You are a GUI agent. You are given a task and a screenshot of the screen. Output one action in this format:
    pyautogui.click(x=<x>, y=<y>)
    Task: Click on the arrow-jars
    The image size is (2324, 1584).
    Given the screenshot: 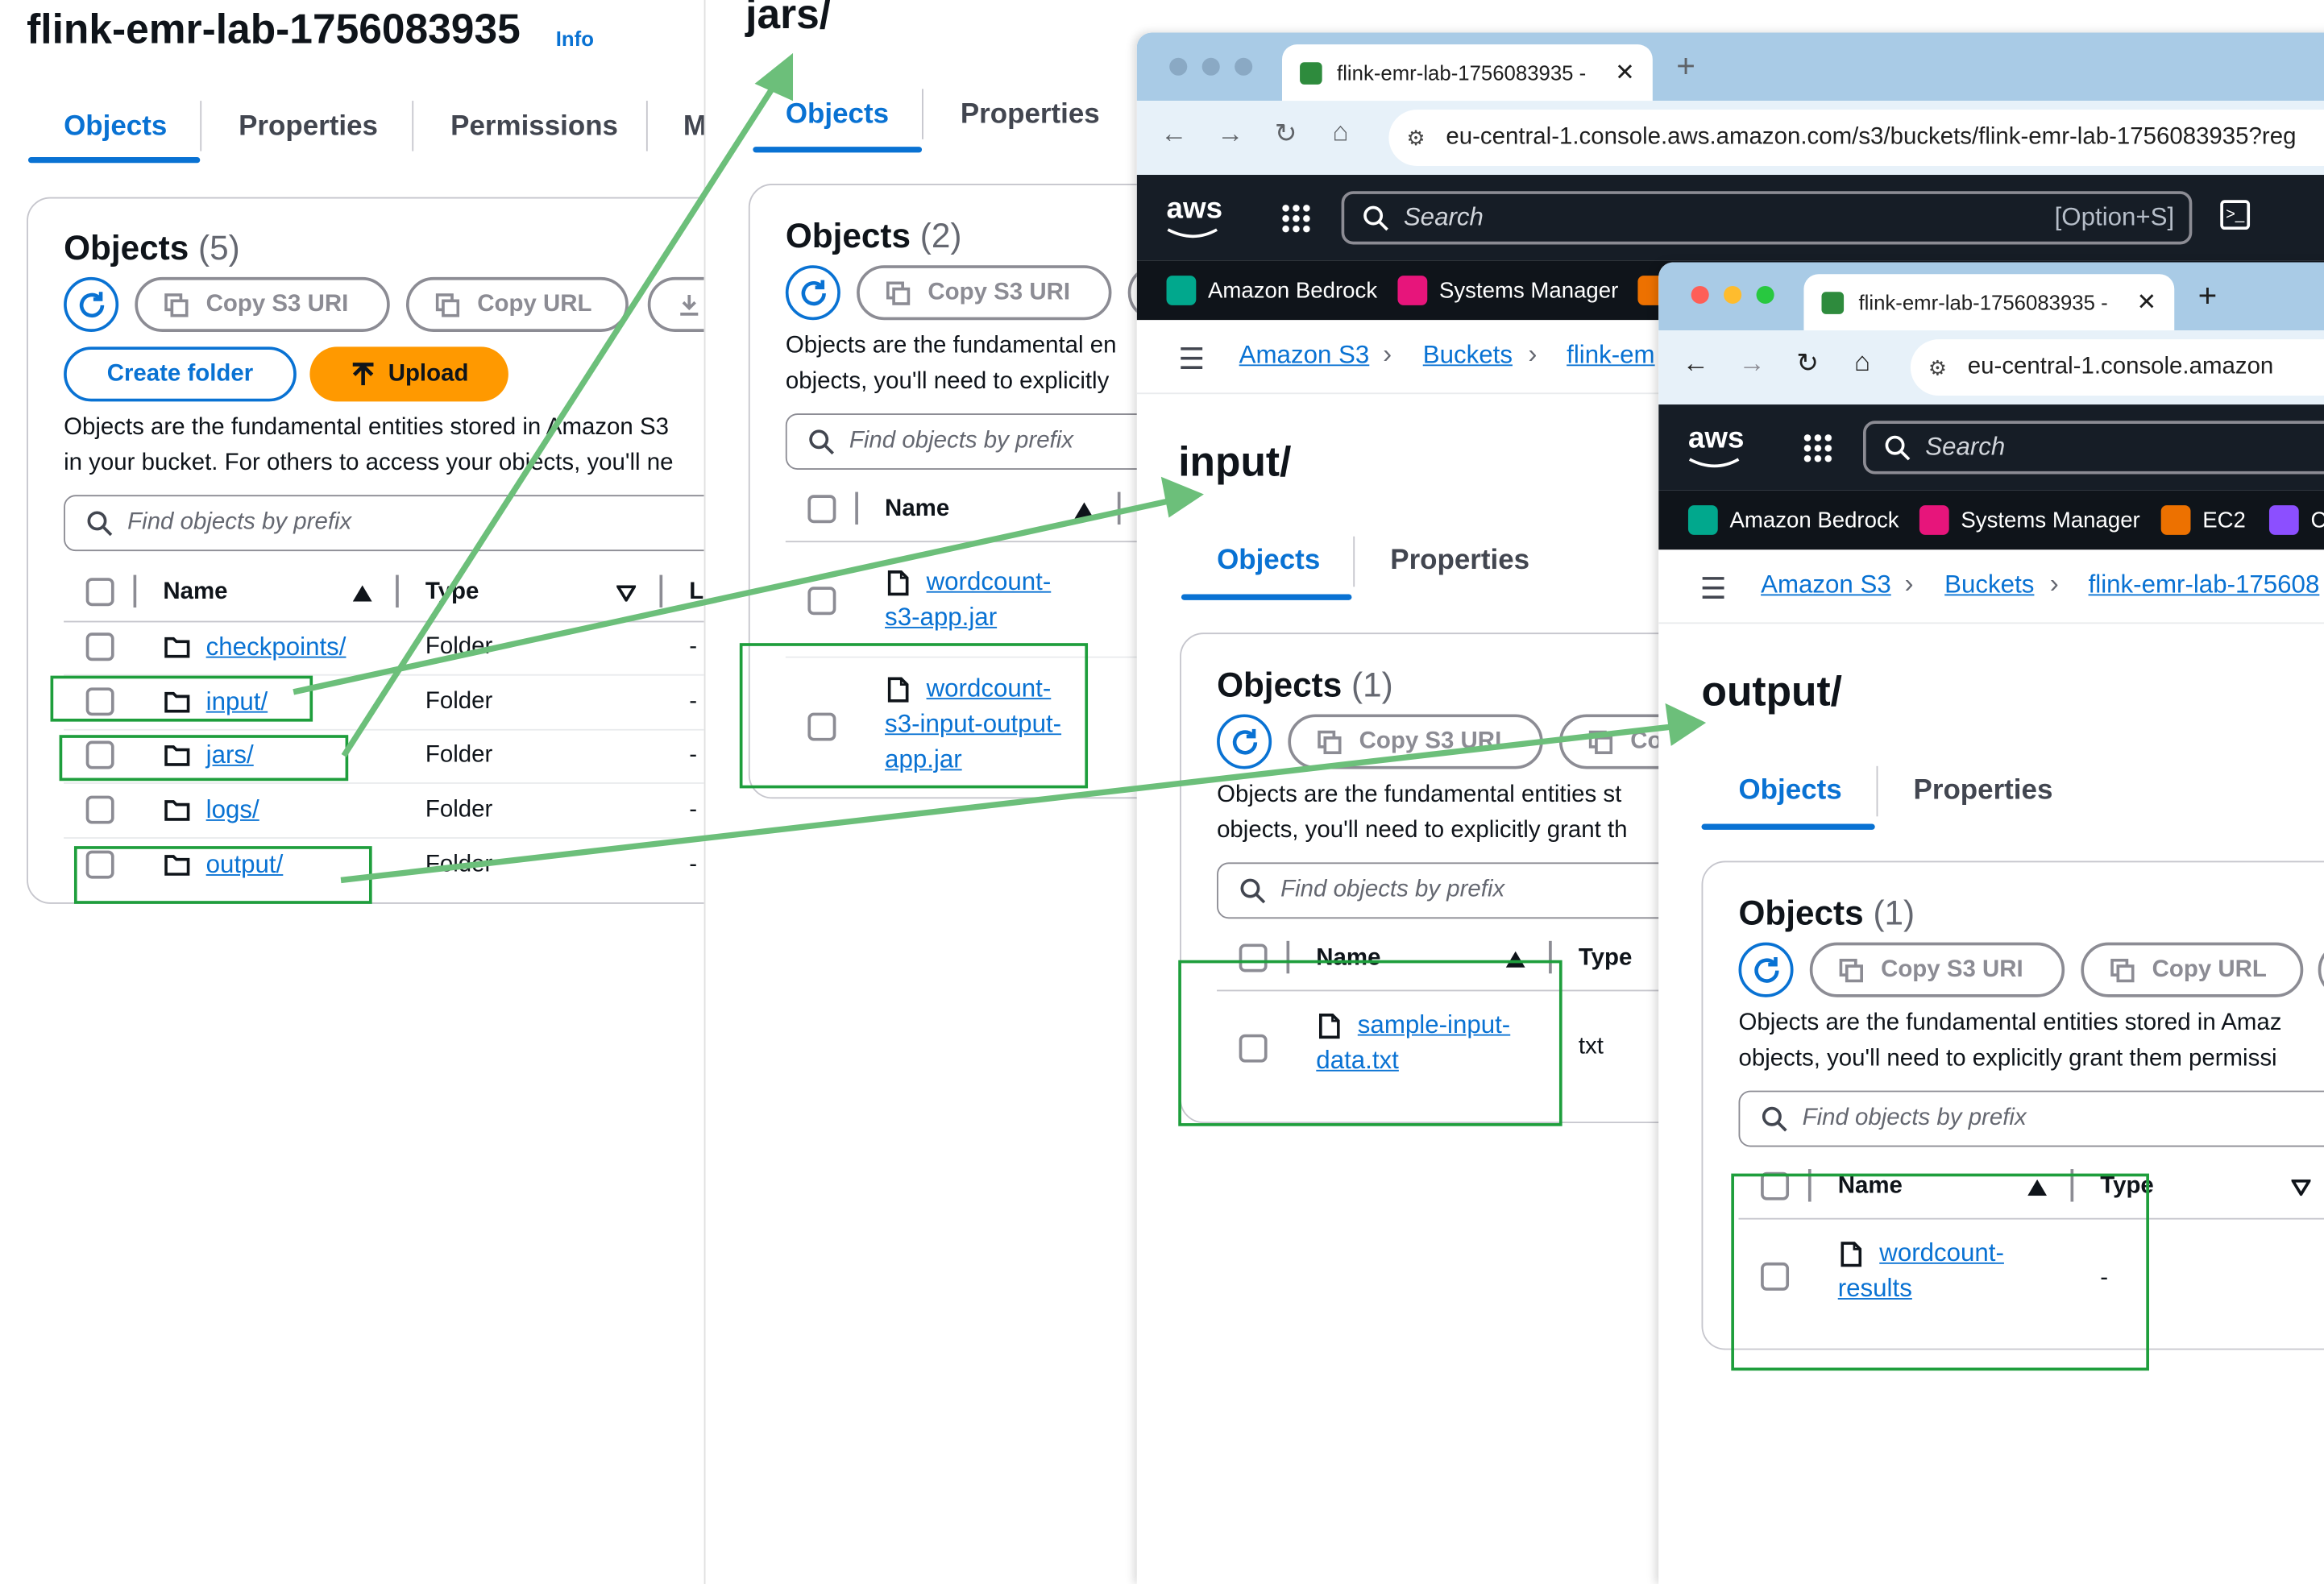 What is the action you would take?
    pyautogui.click(x=561, y=416)
    